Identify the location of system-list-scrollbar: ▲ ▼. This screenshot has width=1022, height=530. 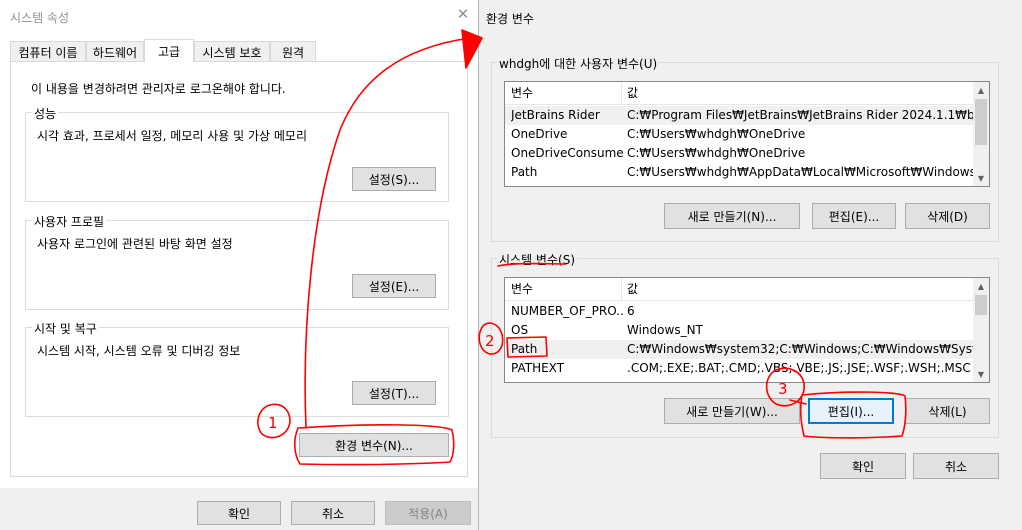
(981, 330).